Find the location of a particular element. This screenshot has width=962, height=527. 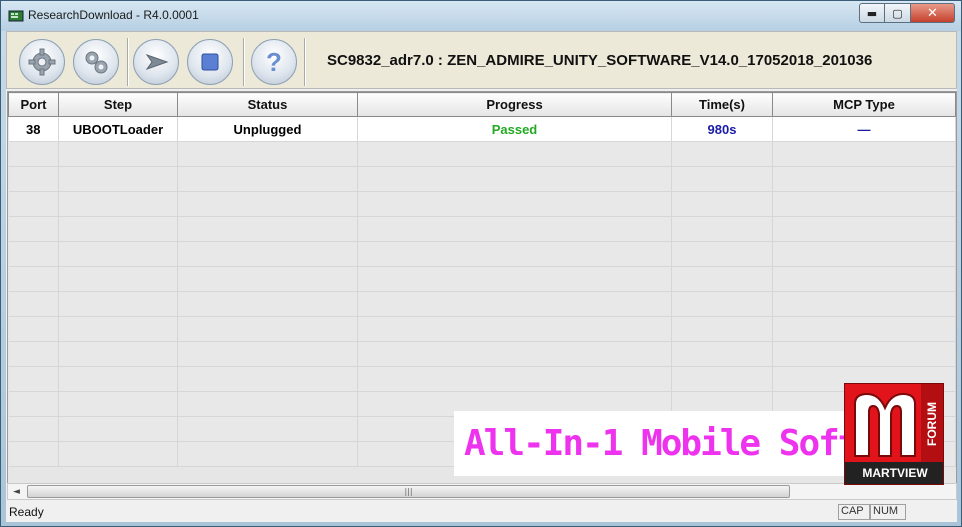

scroll-left-arrow: ◄ is located at coordinates (16, 491).